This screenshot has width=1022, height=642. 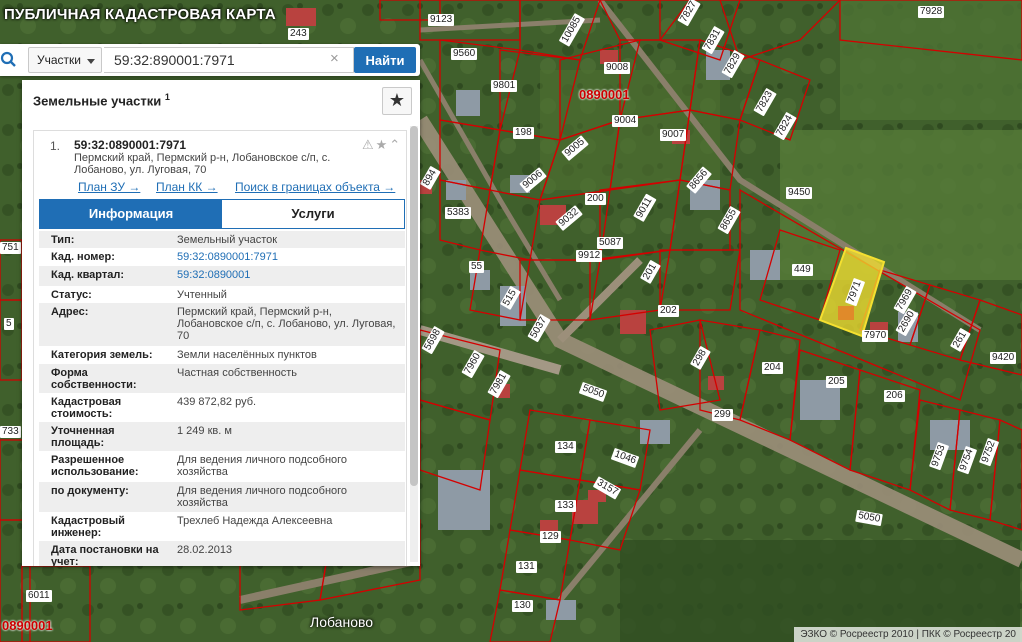 I want to click on plot-label: 751, so click(x=10, y=248).